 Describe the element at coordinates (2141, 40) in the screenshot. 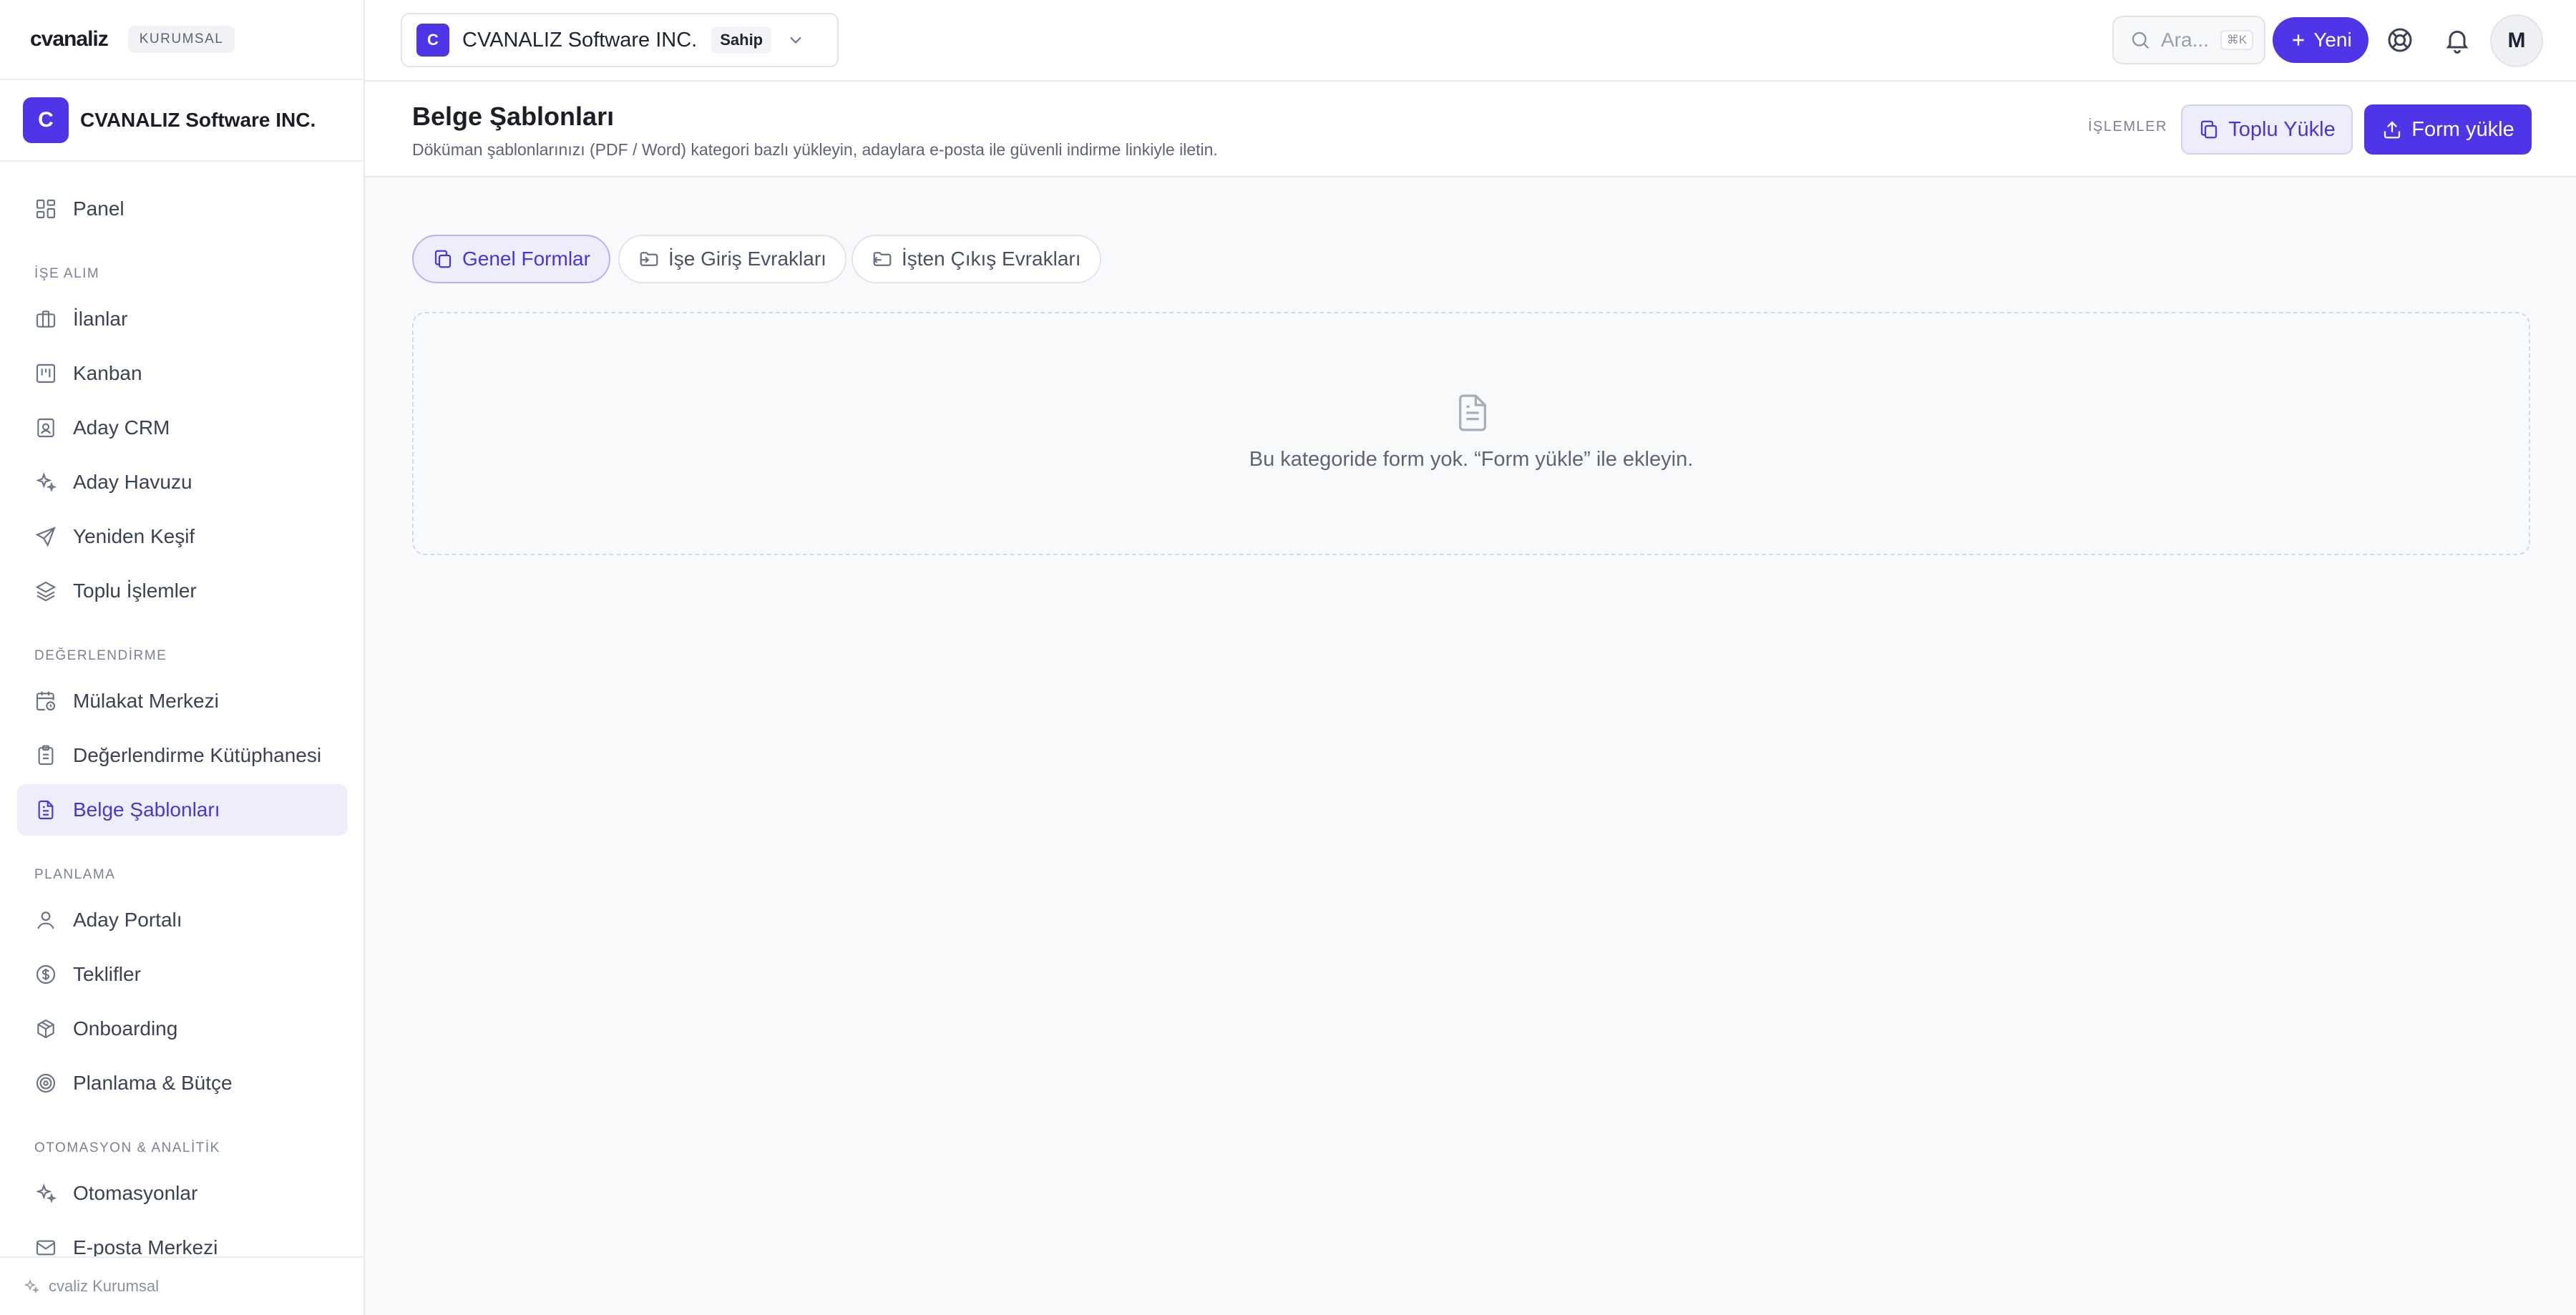

I see `search-icon` at that location.